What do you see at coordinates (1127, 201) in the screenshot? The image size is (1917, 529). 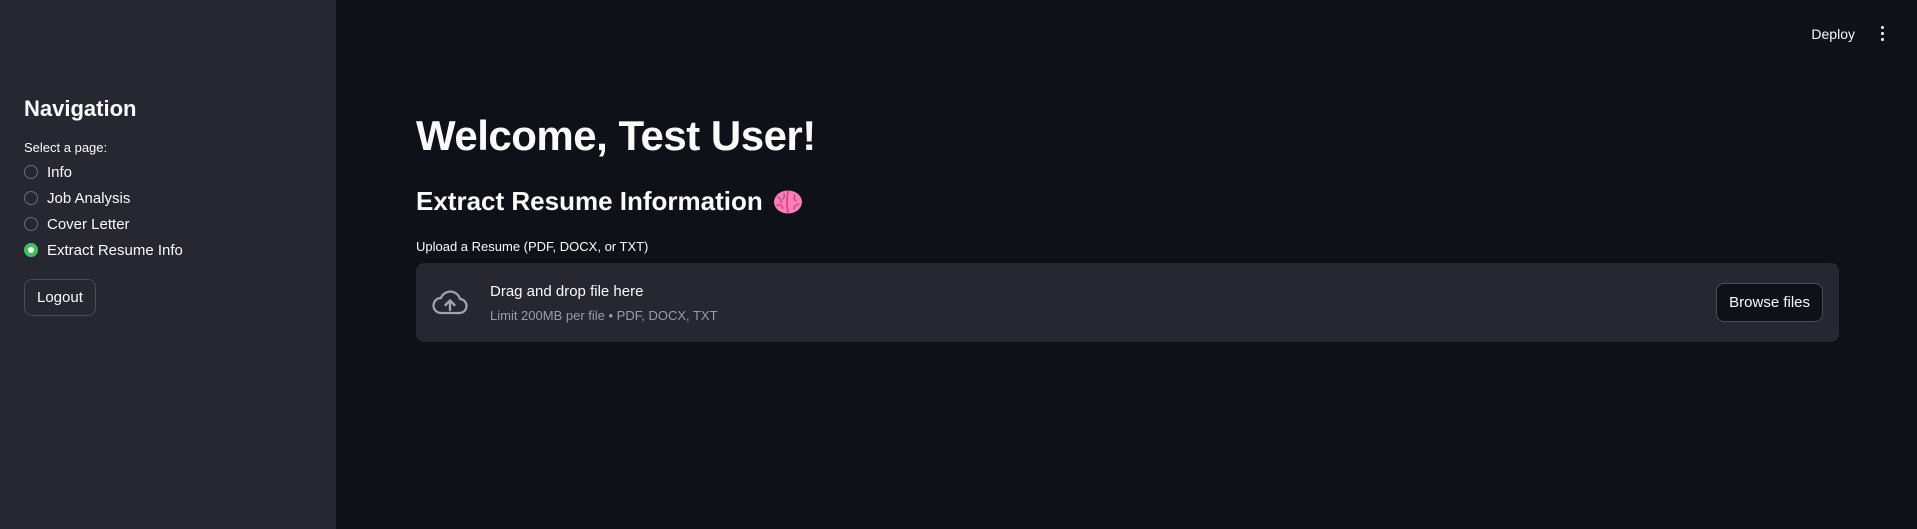 I see `section-heading: Extract Resume Information` at bounding box center [1127, 201].